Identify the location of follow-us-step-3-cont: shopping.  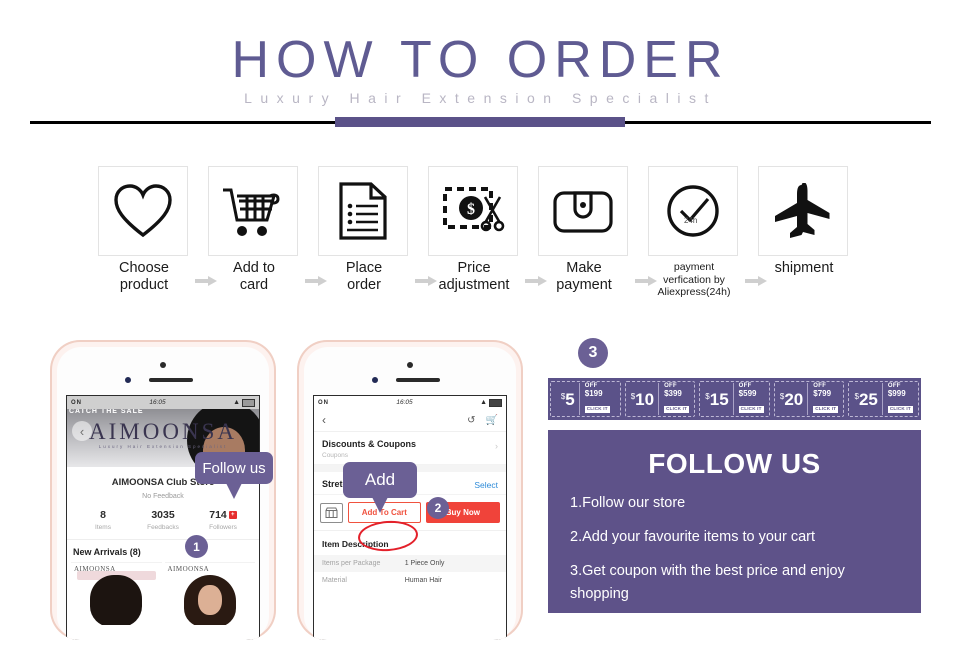
(599, 594).